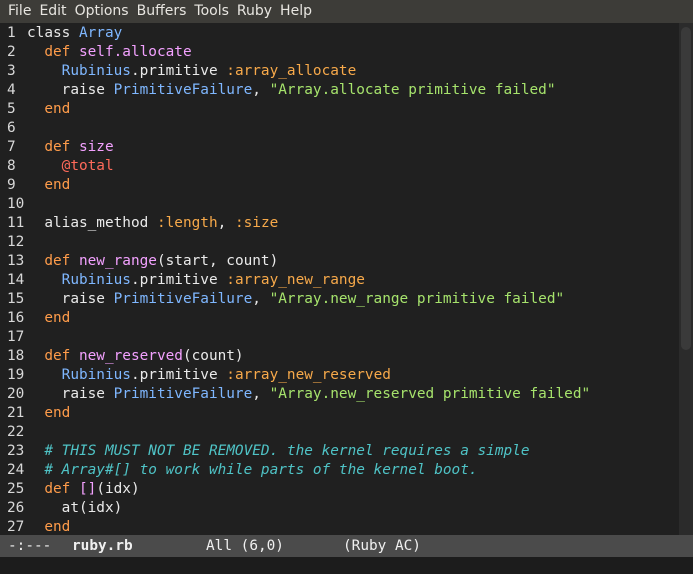 The image size is (693, 574). Describe the element at coordinates (87, 489) in the screenshot. I see `code-token: []` at that location.